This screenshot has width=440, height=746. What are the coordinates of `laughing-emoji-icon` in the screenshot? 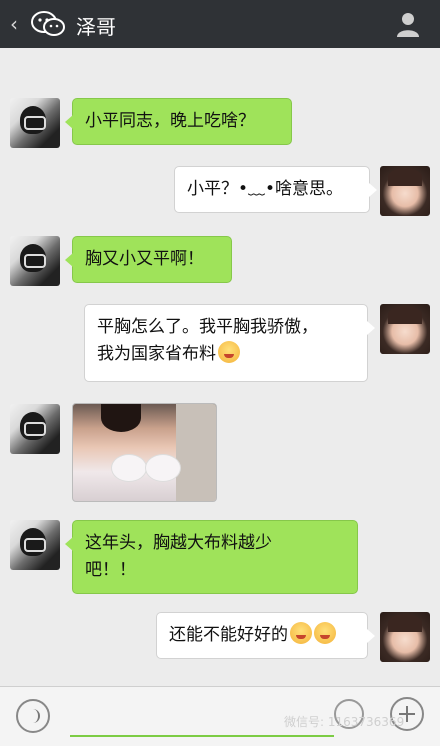 It's located at (325, 633).